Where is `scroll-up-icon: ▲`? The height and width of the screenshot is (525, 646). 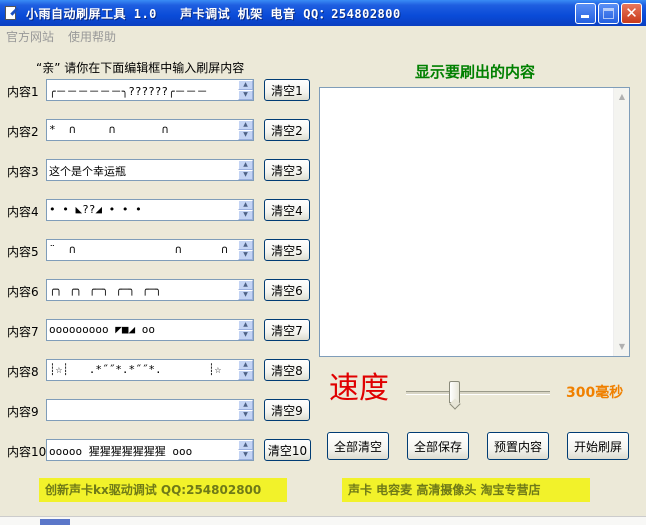 scroll-up-icon: ▲ is located at coordinates (622, 97).